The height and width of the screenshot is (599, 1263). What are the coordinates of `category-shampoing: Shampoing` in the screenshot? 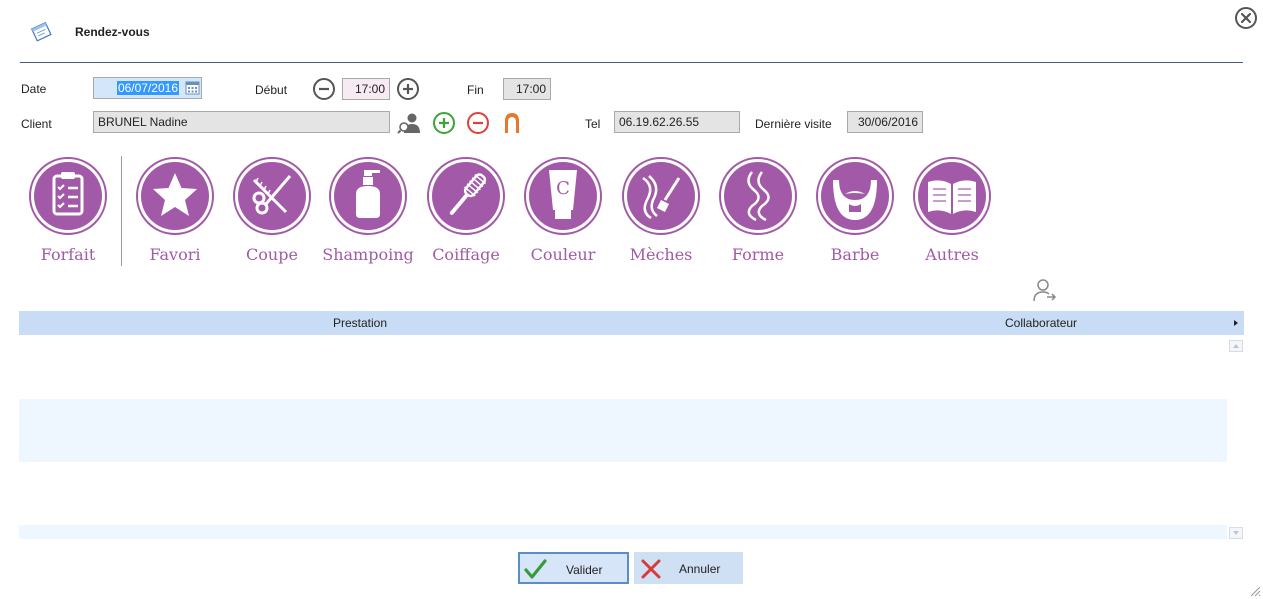 It's located at (368, 210).